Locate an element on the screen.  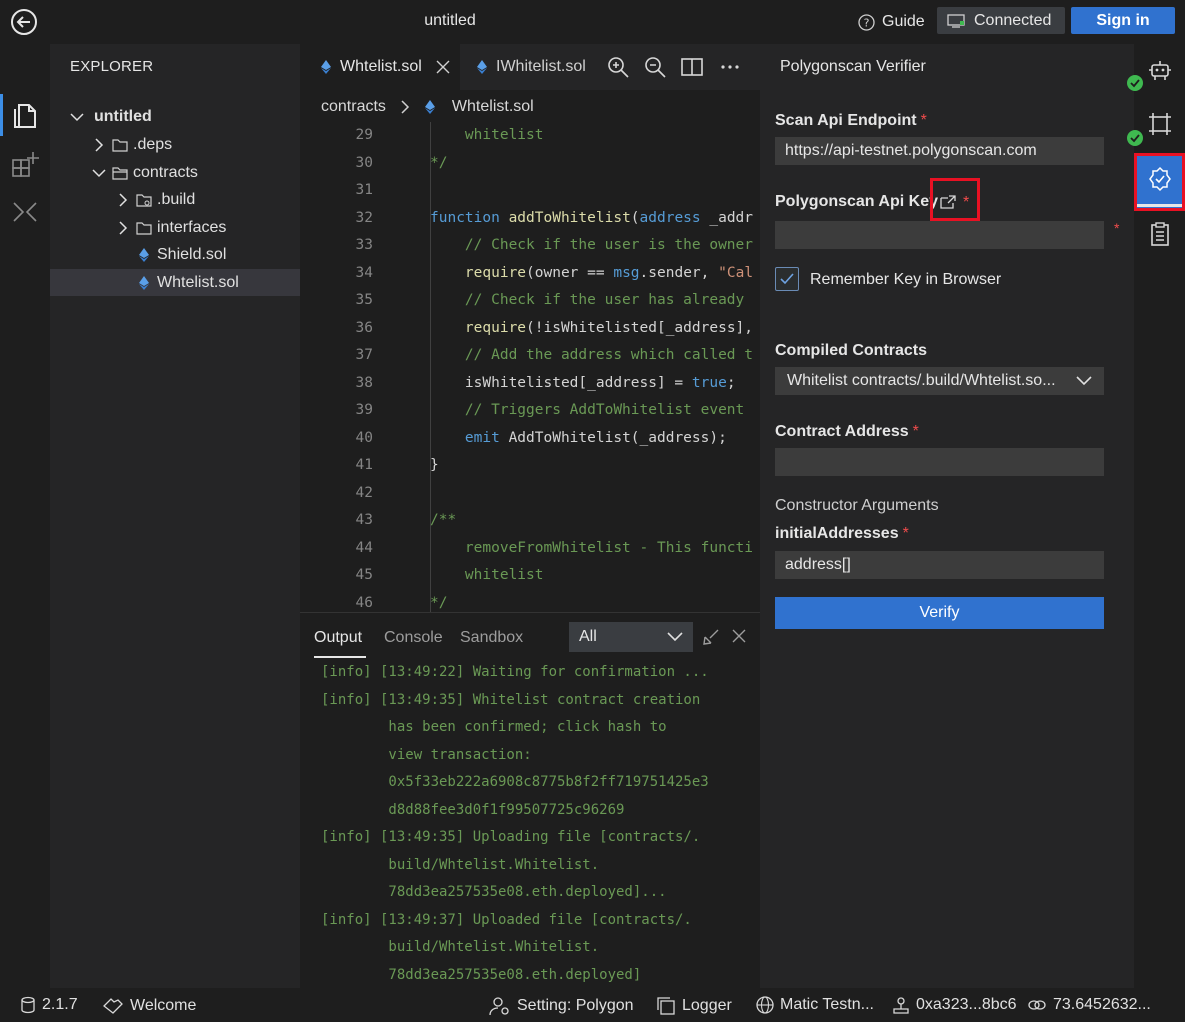
initial-addresses-input: address[] is located at coordinates (939, 565).